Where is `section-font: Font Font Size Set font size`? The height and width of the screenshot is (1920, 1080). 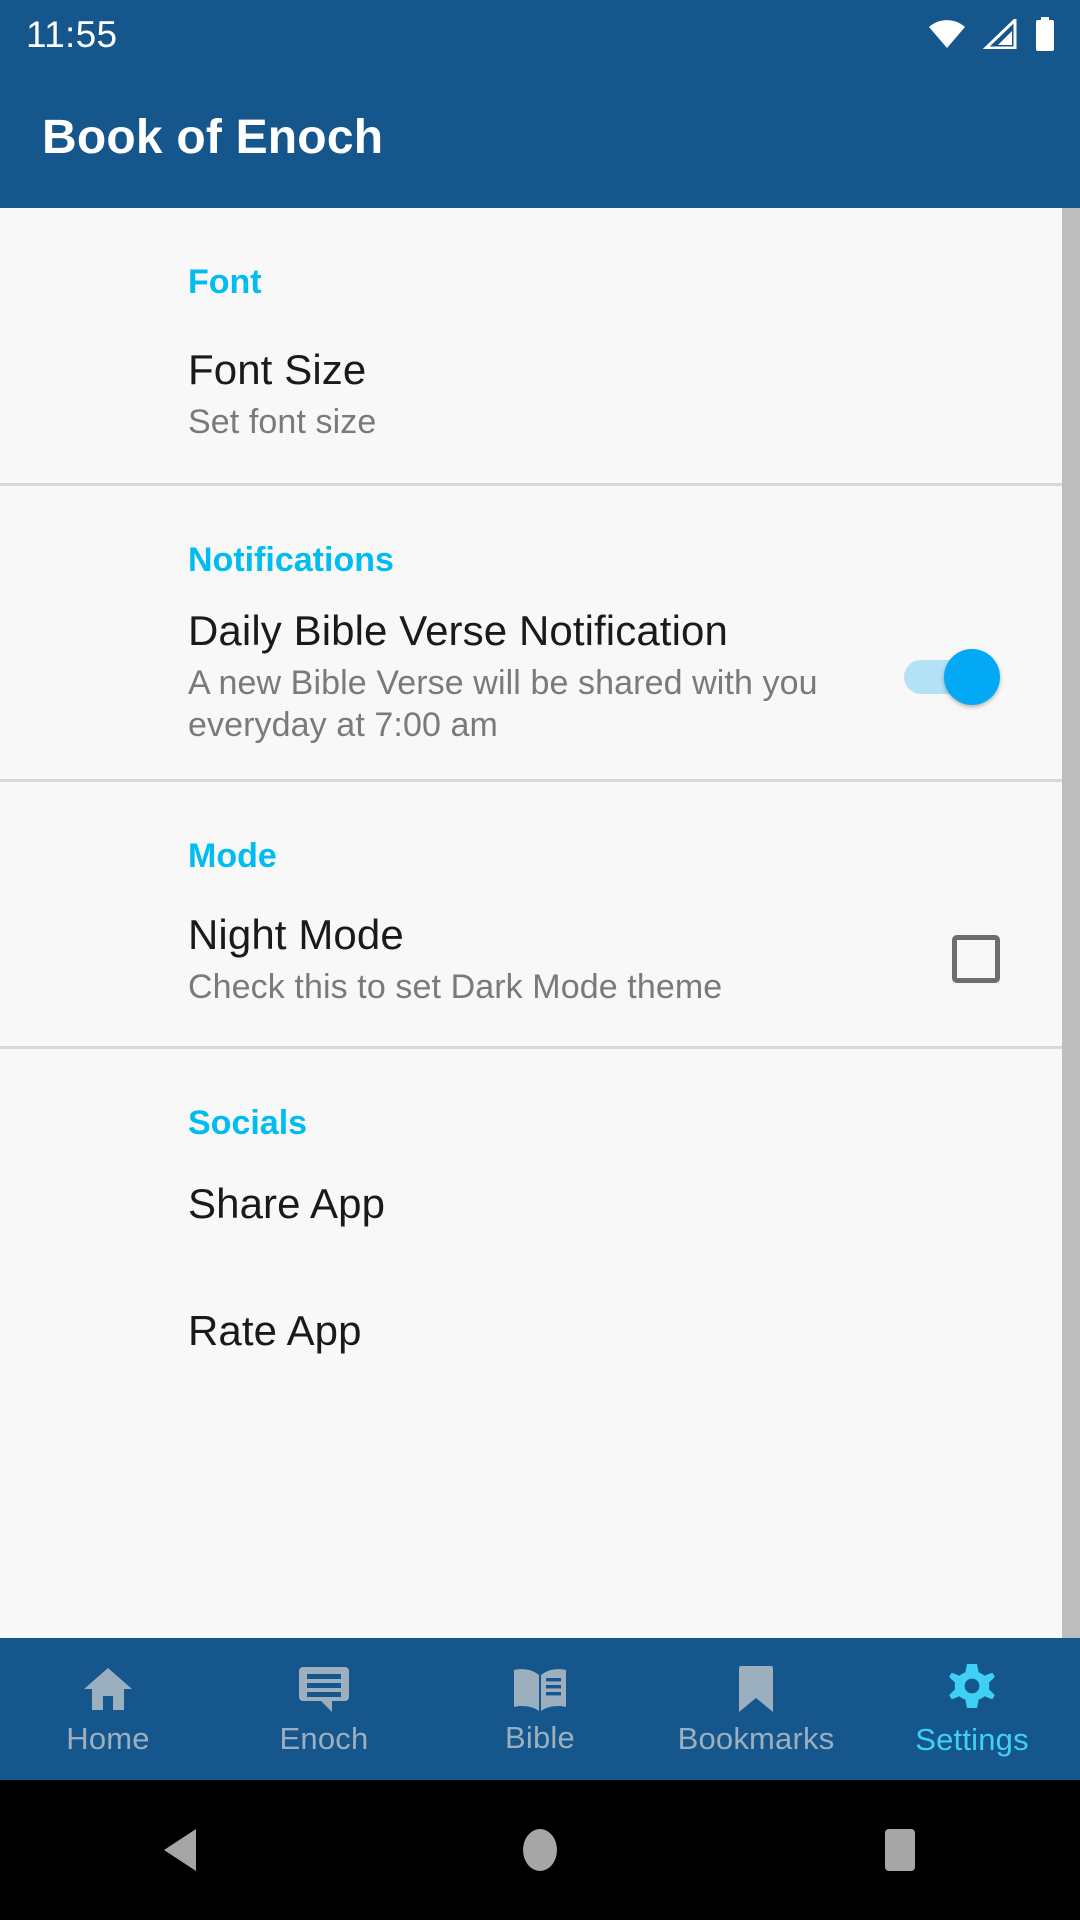
section-font: Font Font Size Set font size is located at coordinates (540, 346).